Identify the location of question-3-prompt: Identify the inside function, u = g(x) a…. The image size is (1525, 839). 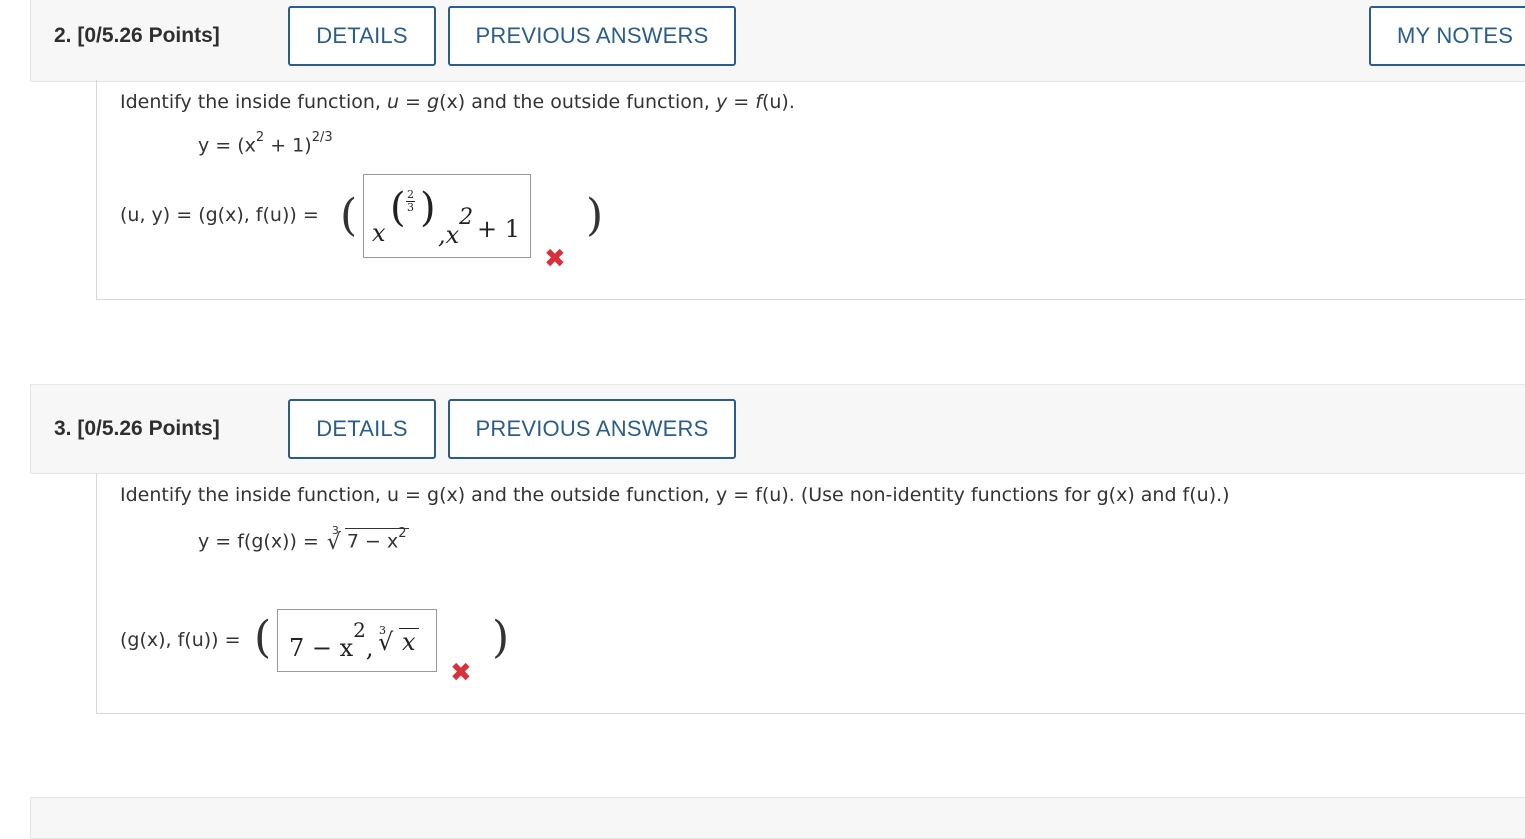
(675, 495).